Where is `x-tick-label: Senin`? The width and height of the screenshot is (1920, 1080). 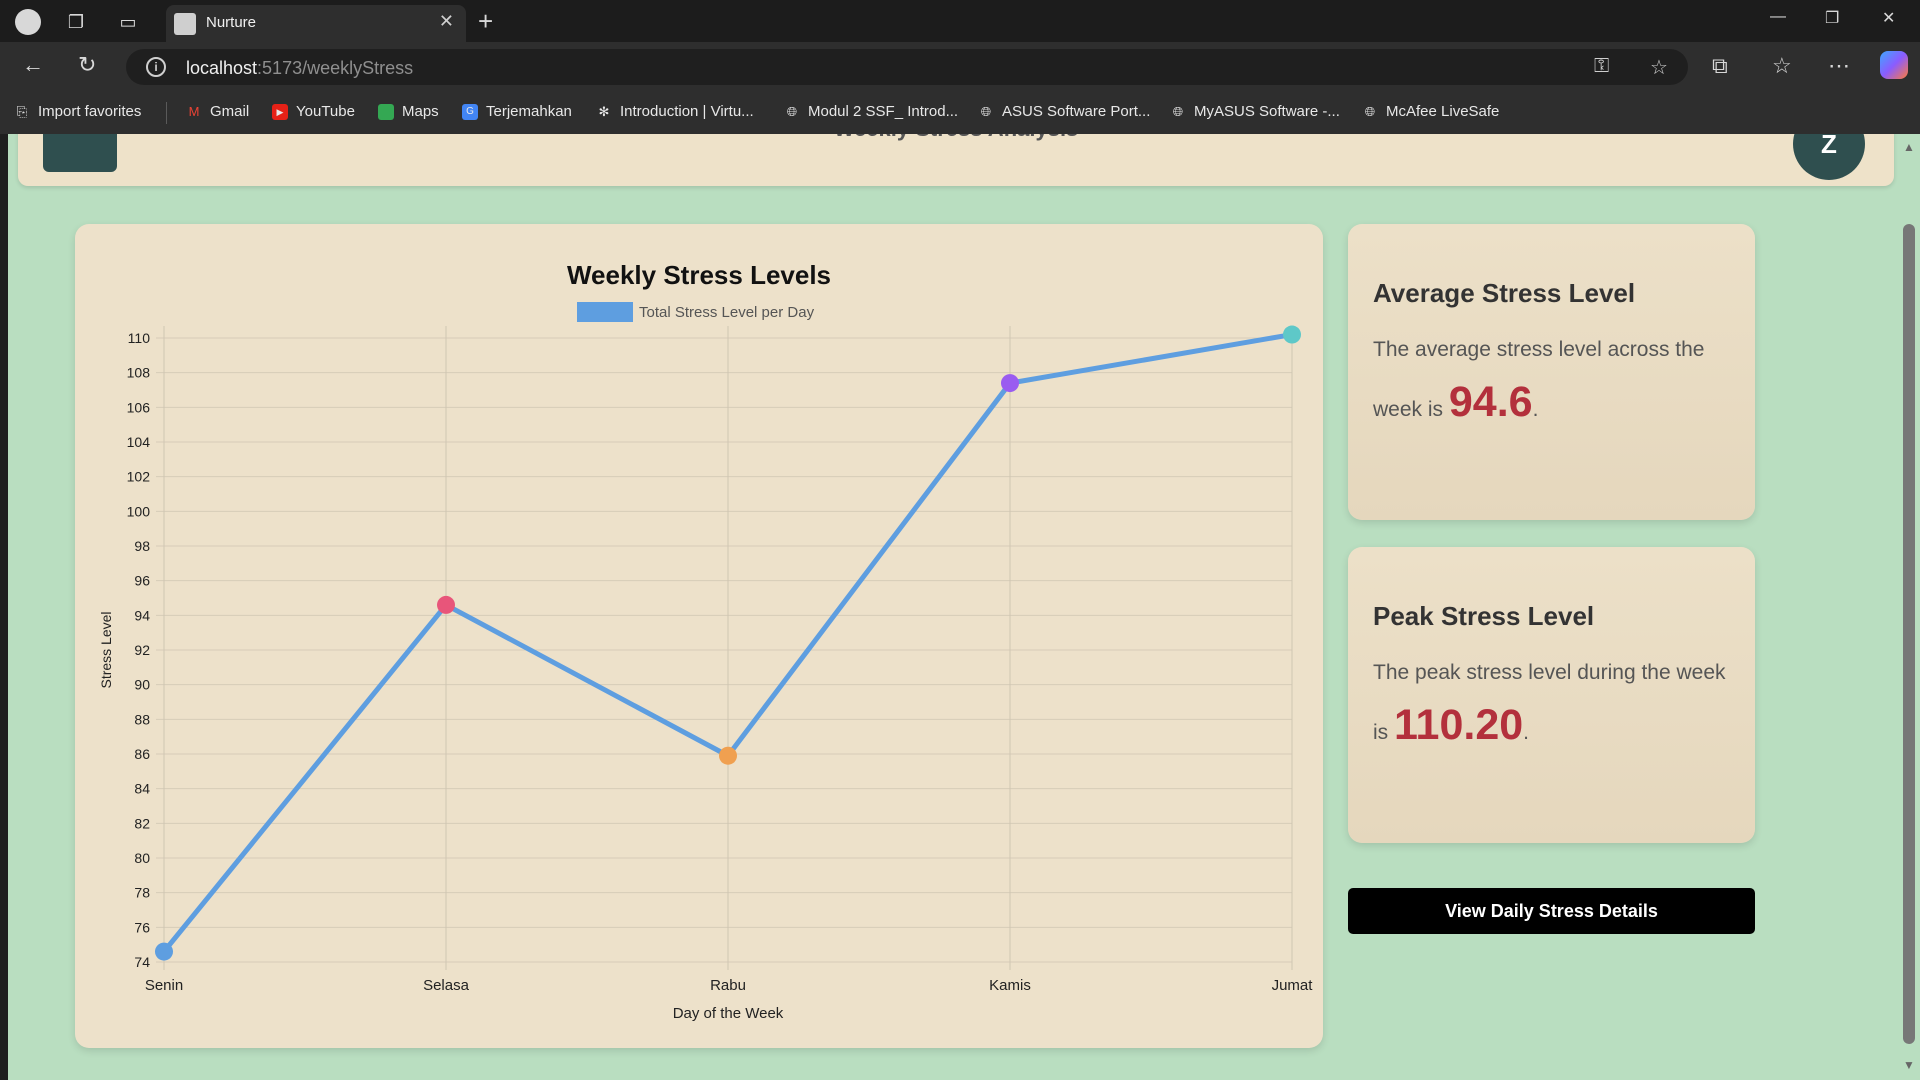
x-tick-label: Senin is located at coordinates (164, 985).